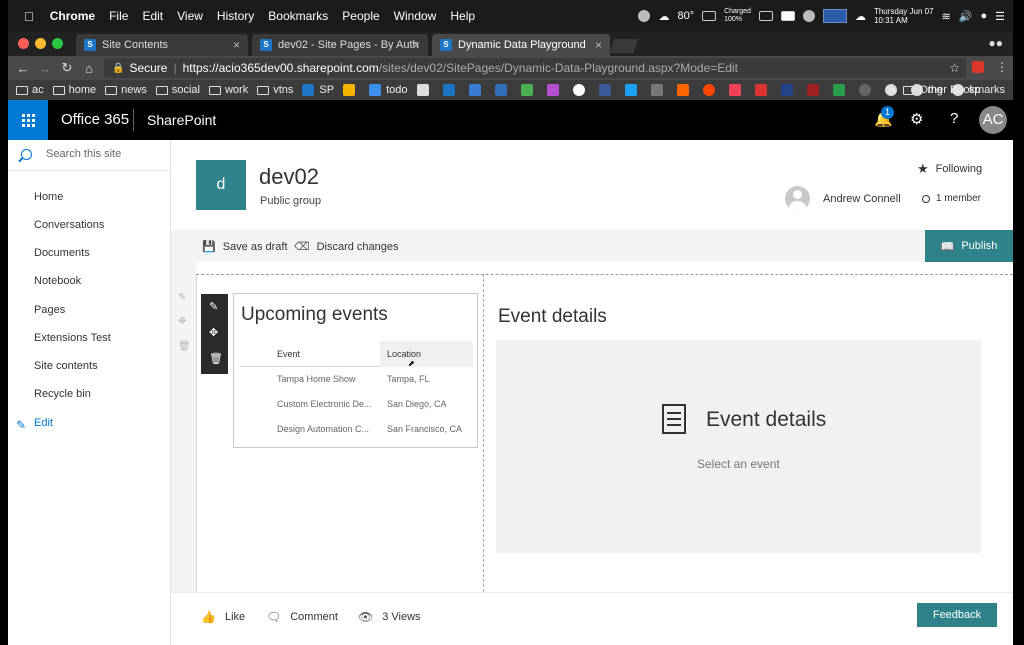  I want to click on owner-name: Andrew Connell, so click(862, 199).